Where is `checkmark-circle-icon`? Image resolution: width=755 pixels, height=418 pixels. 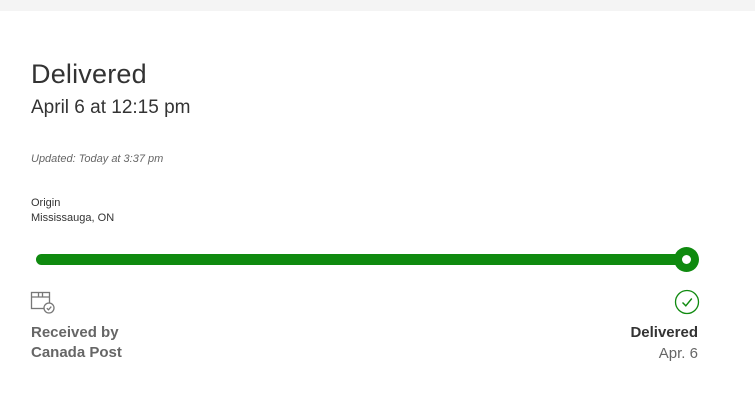 checkmark-circle-icon is located at coordinates (687, 302).